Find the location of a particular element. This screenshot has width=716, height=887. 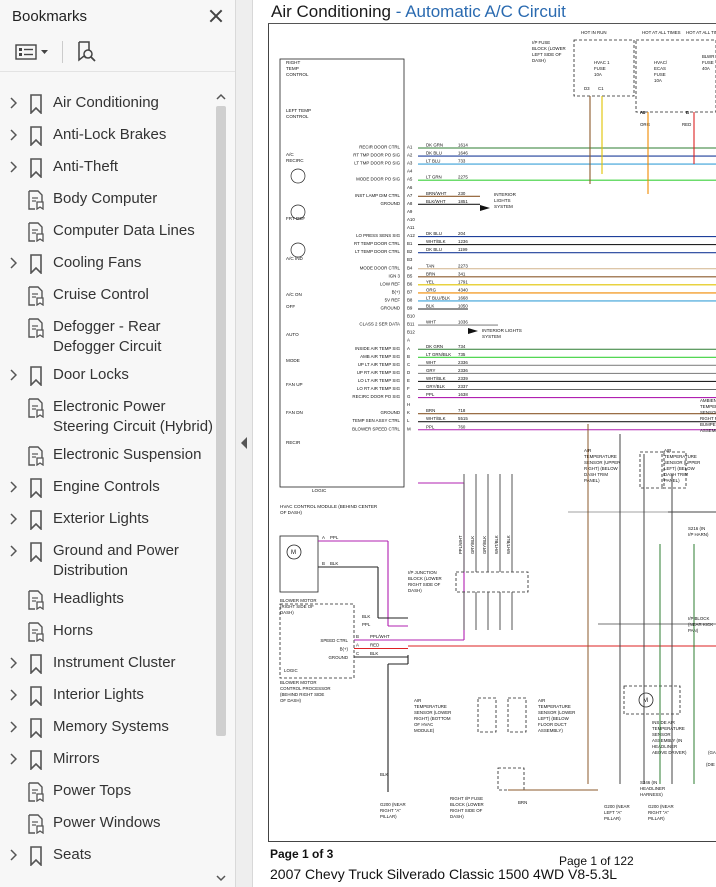

sensor-label: DASH TRIM is located at coordinates (676, 474).